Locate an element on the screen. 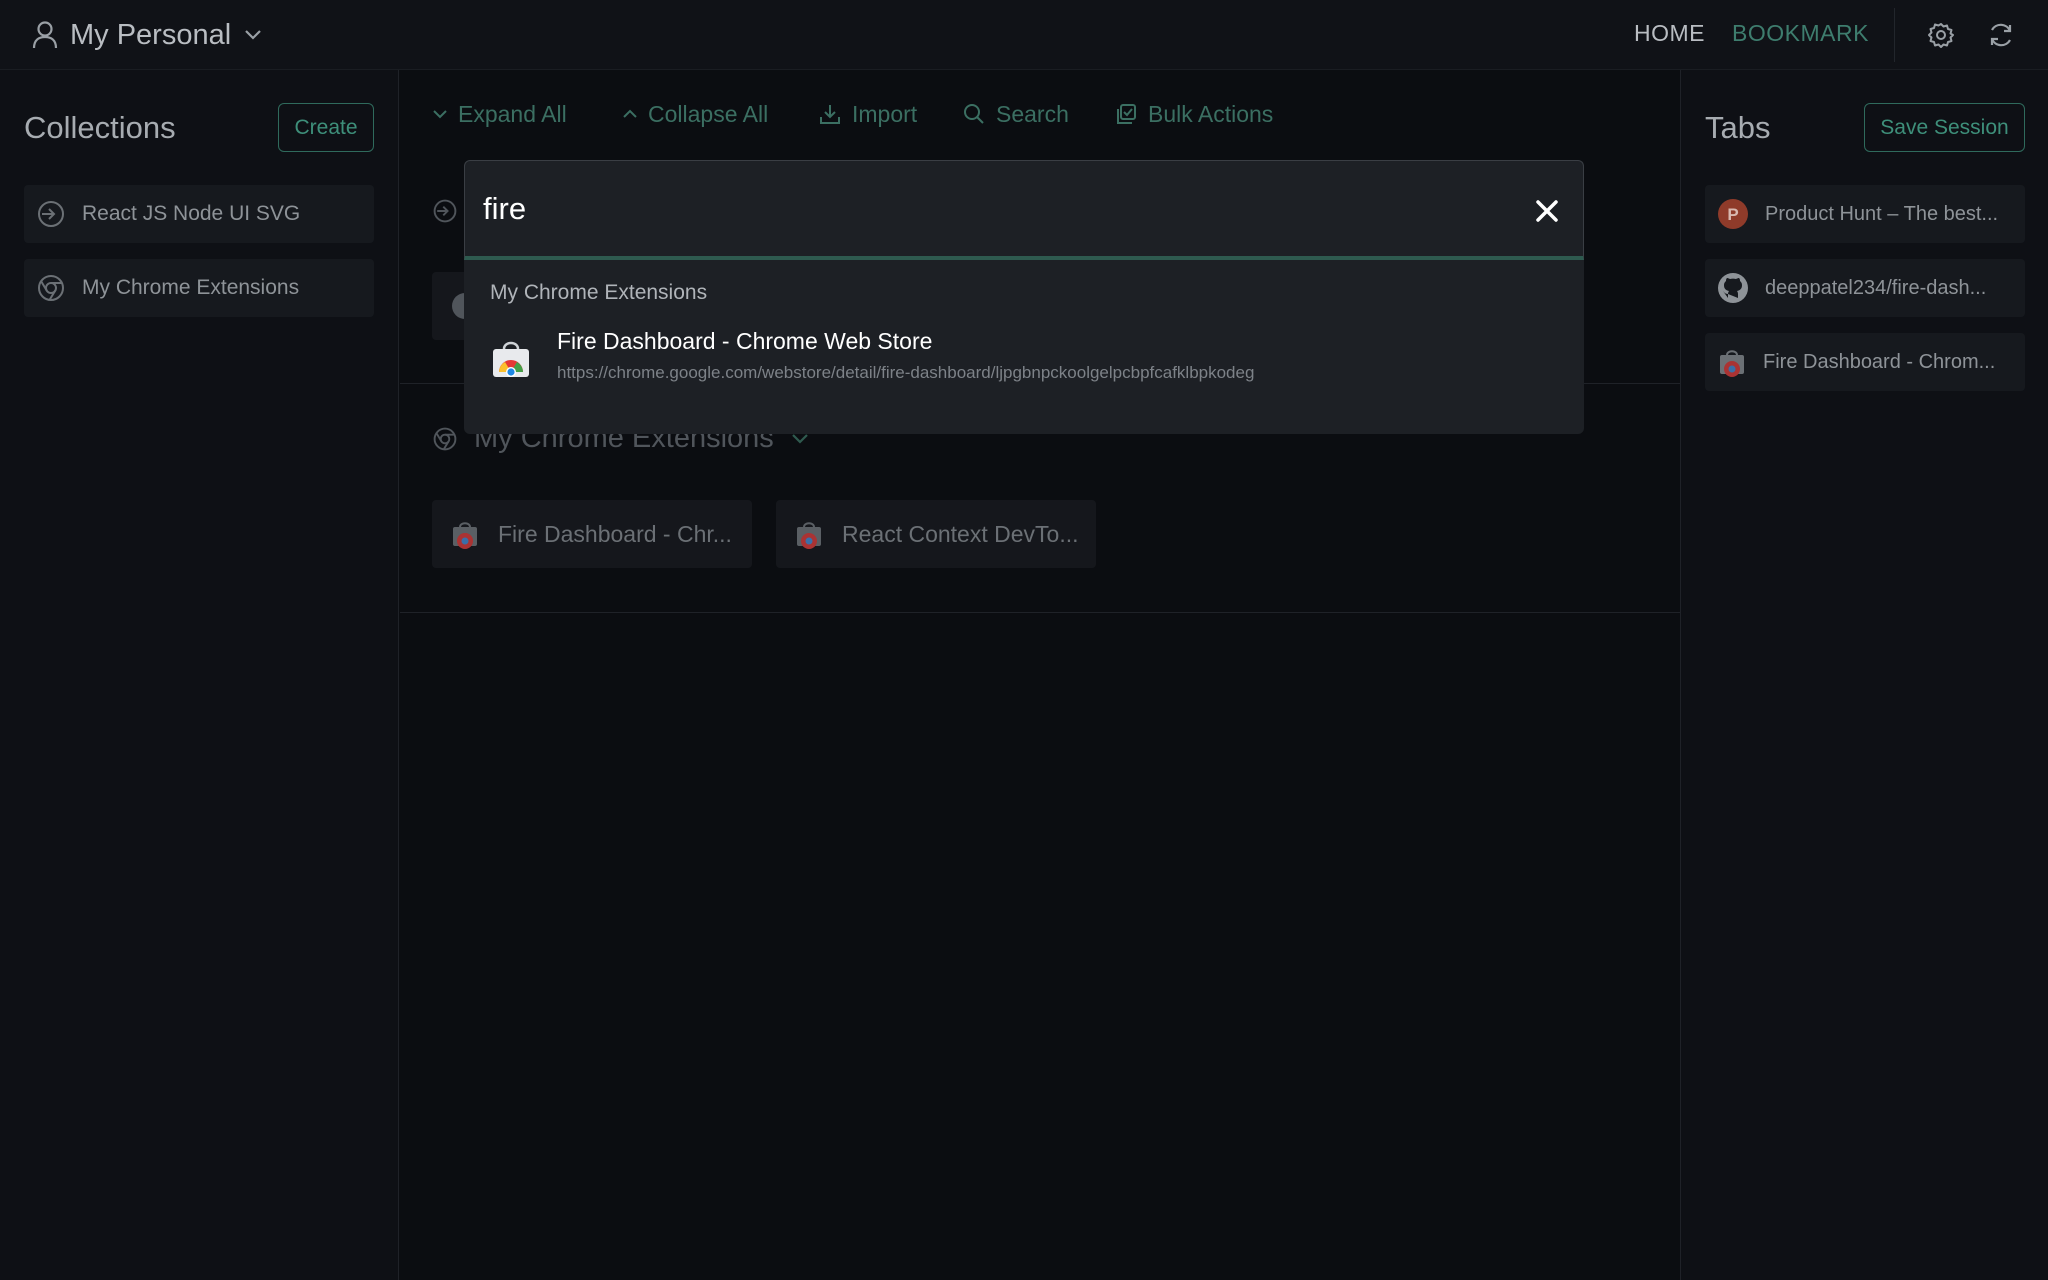  search-label: Search is located at coordinates (1032, 113).